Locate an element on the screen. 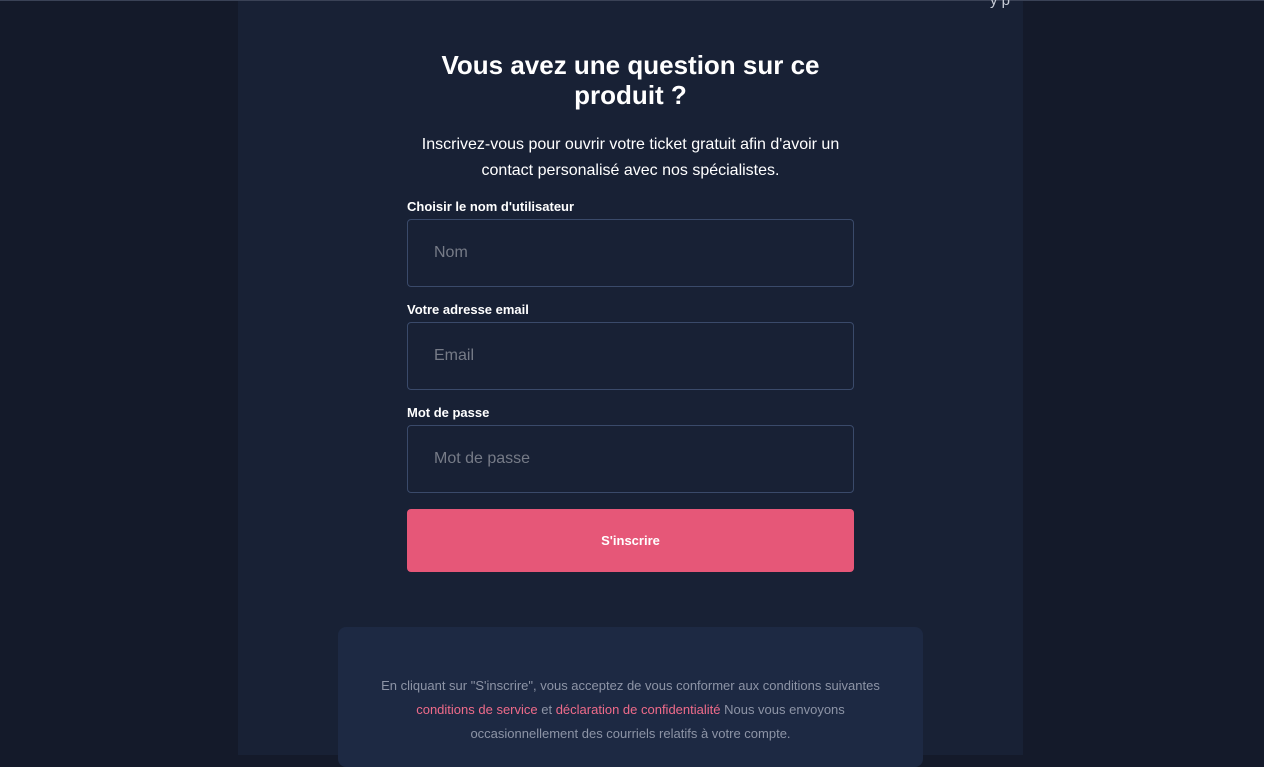  terms-of-service-link: conditions de service is located at coordinates (476, 709).